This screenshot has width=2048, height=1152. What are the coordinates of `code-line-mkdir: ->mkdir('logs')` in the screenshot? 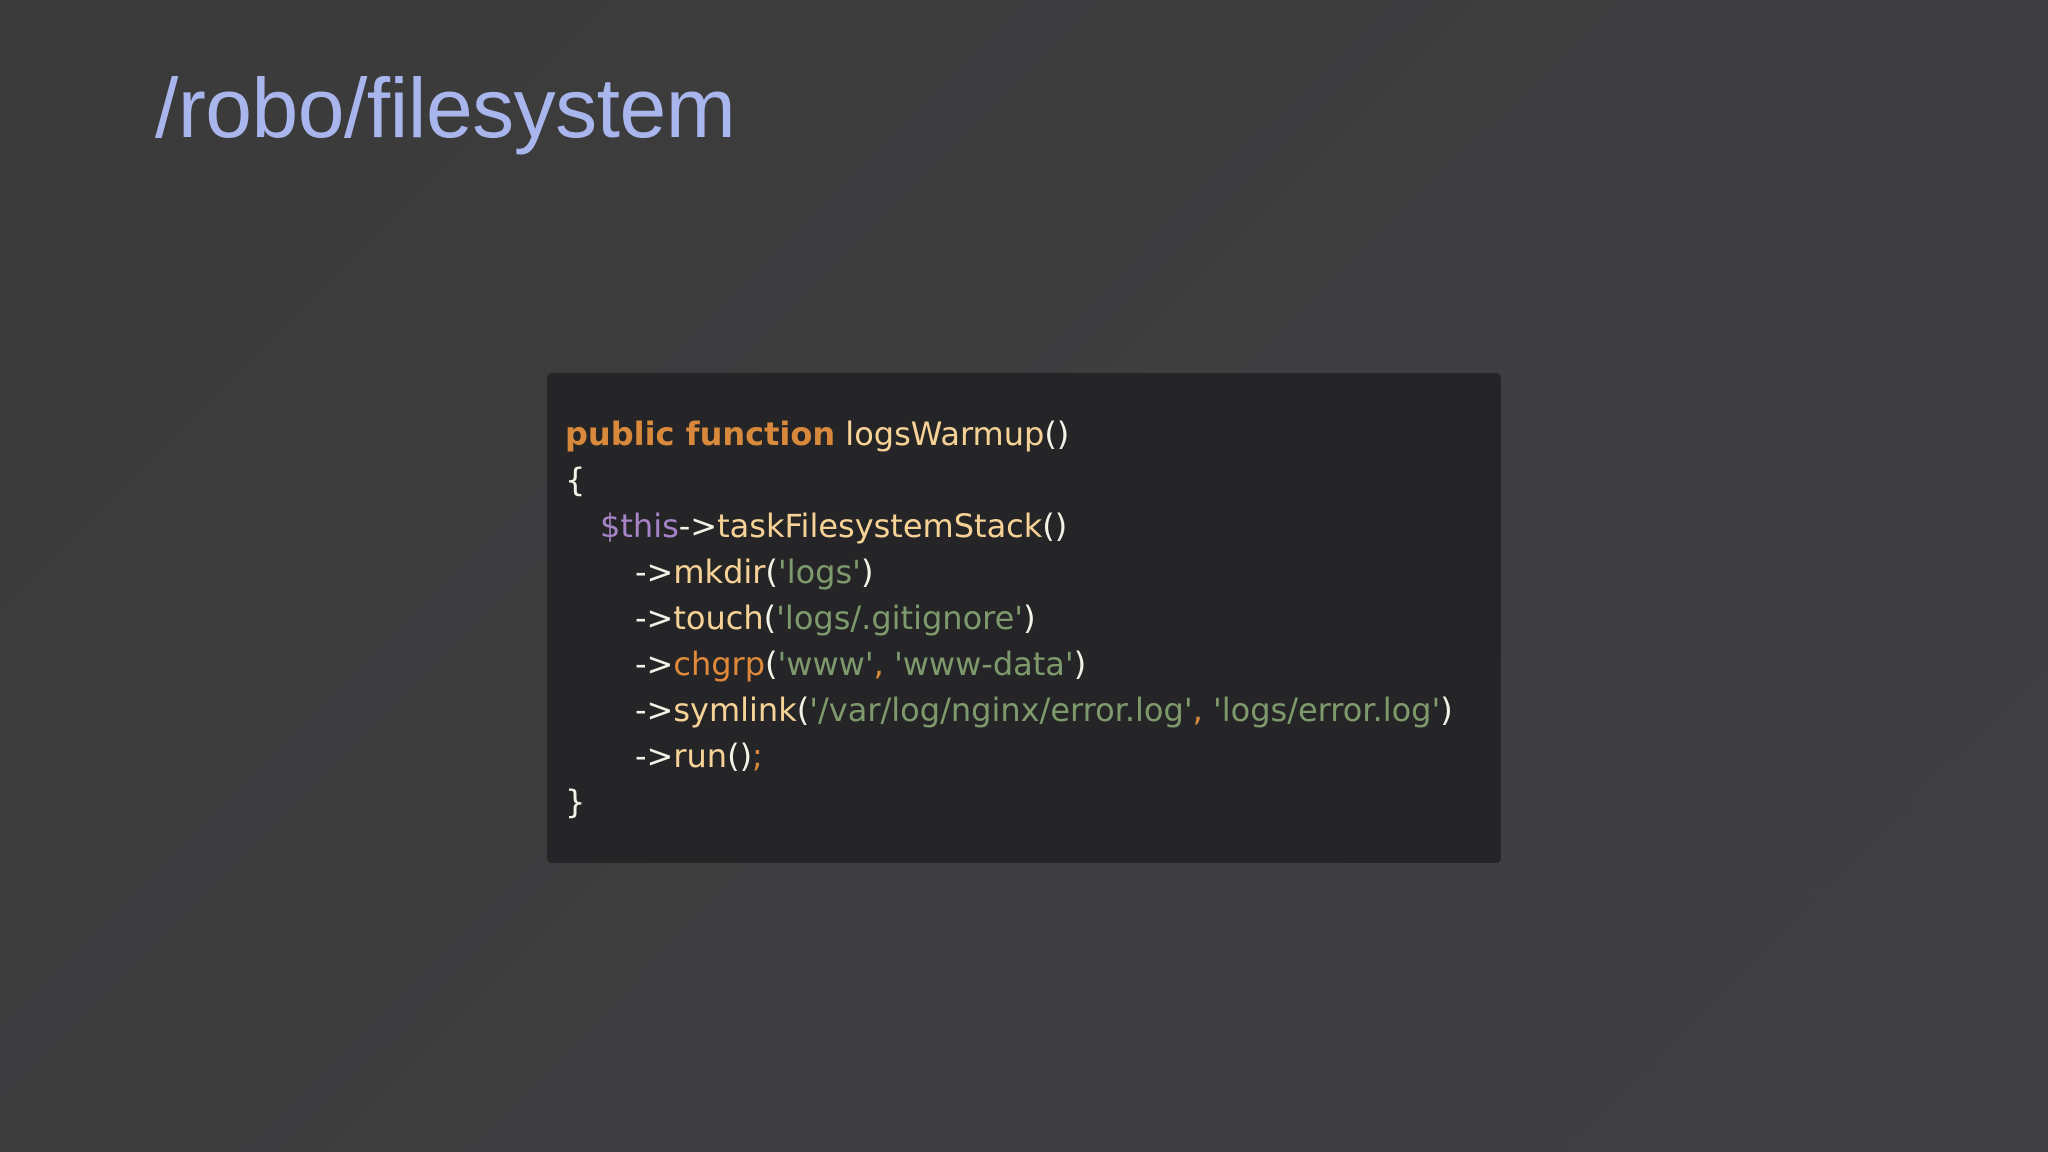 It's located at (1024, 572).